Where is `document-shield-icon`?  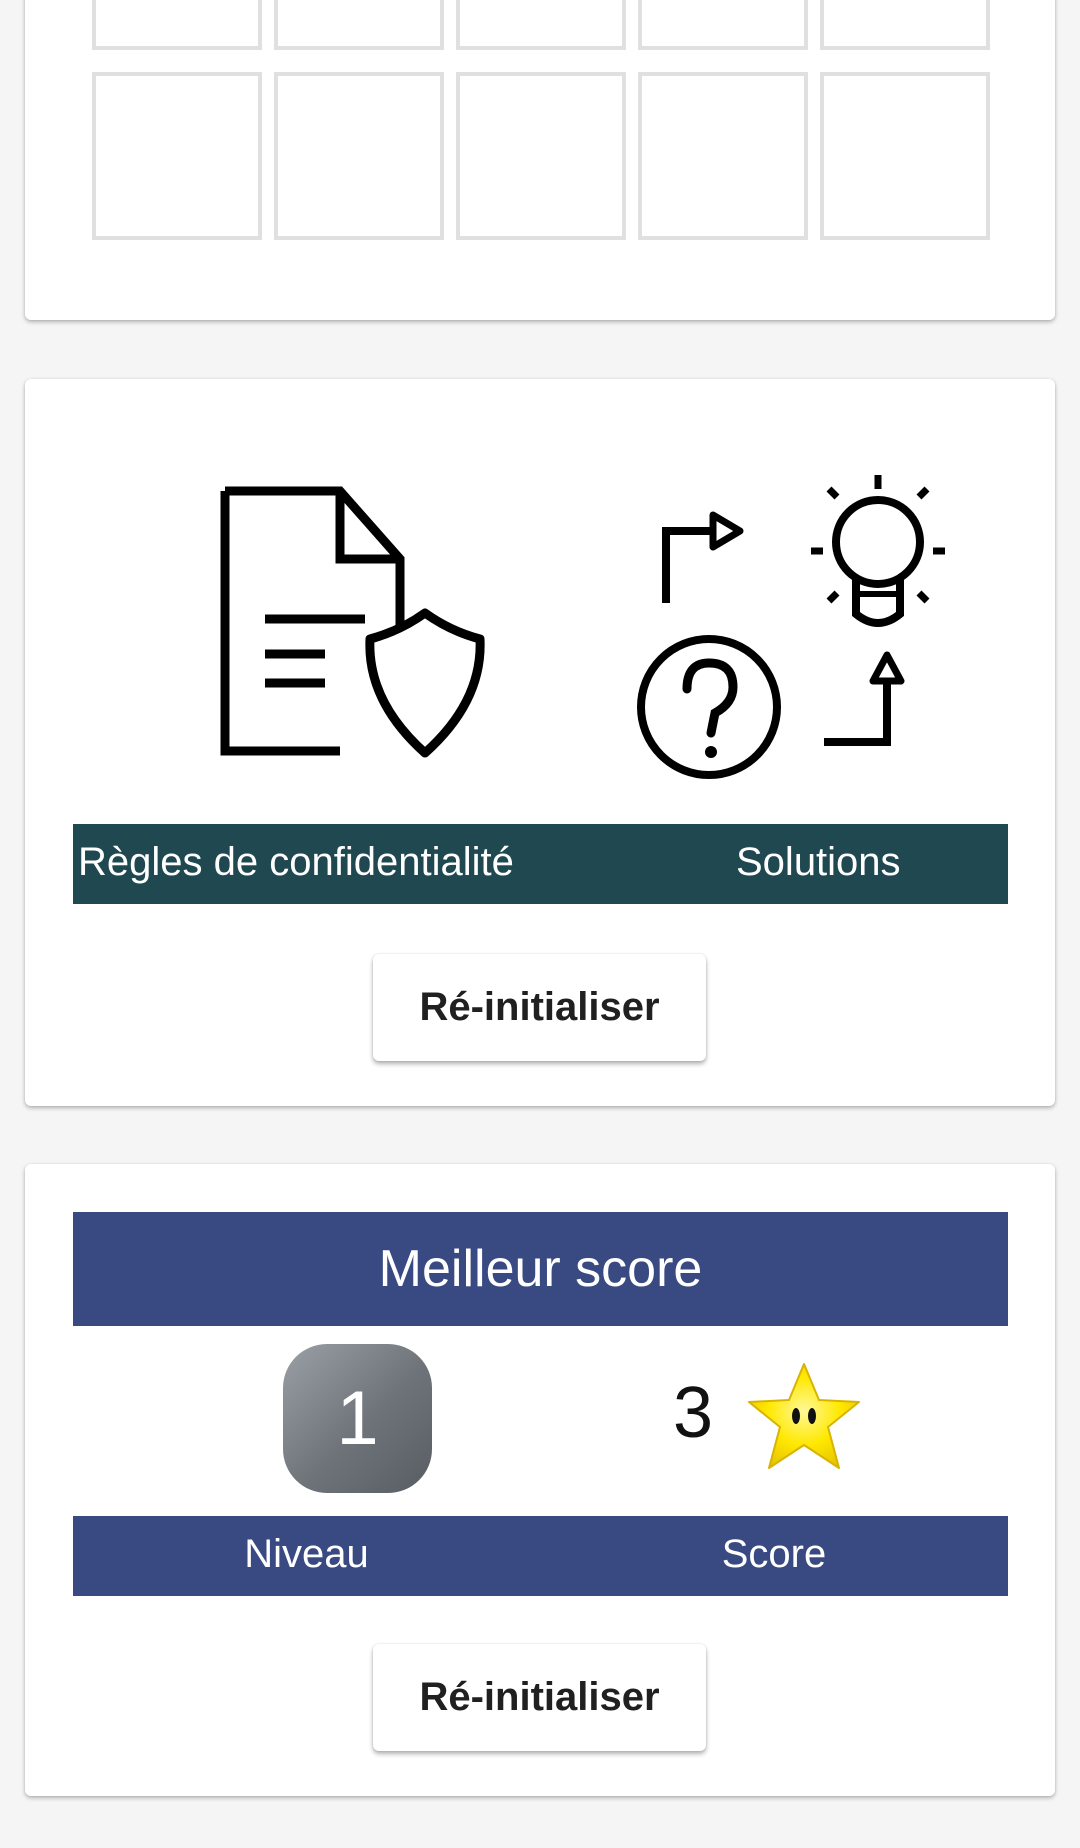 document-shield-icon is located at coordinates (345, 621).